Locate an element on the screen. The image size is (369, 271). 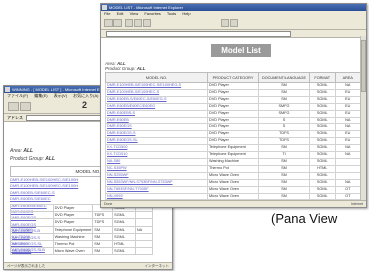
table-row: NN-S255WF Micro Wave Oven SM SGML is located at coordinates (233, 175).